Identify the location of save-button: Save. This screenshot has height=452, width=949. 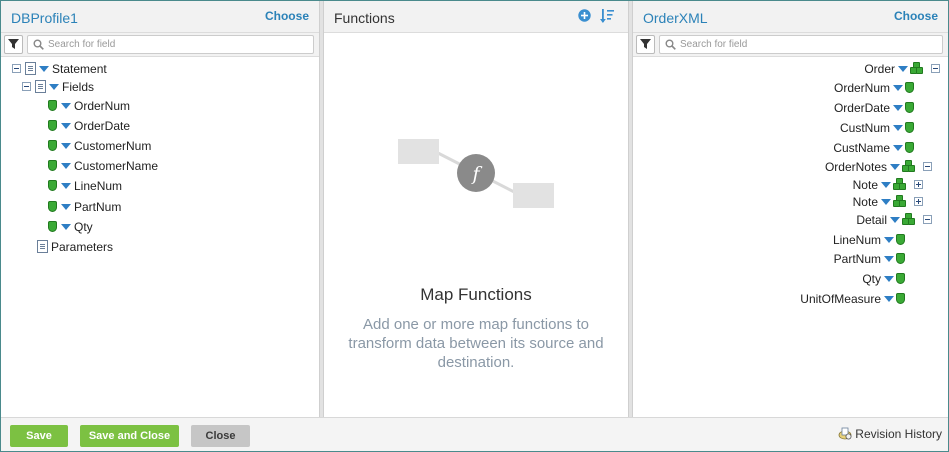
(39, 436).